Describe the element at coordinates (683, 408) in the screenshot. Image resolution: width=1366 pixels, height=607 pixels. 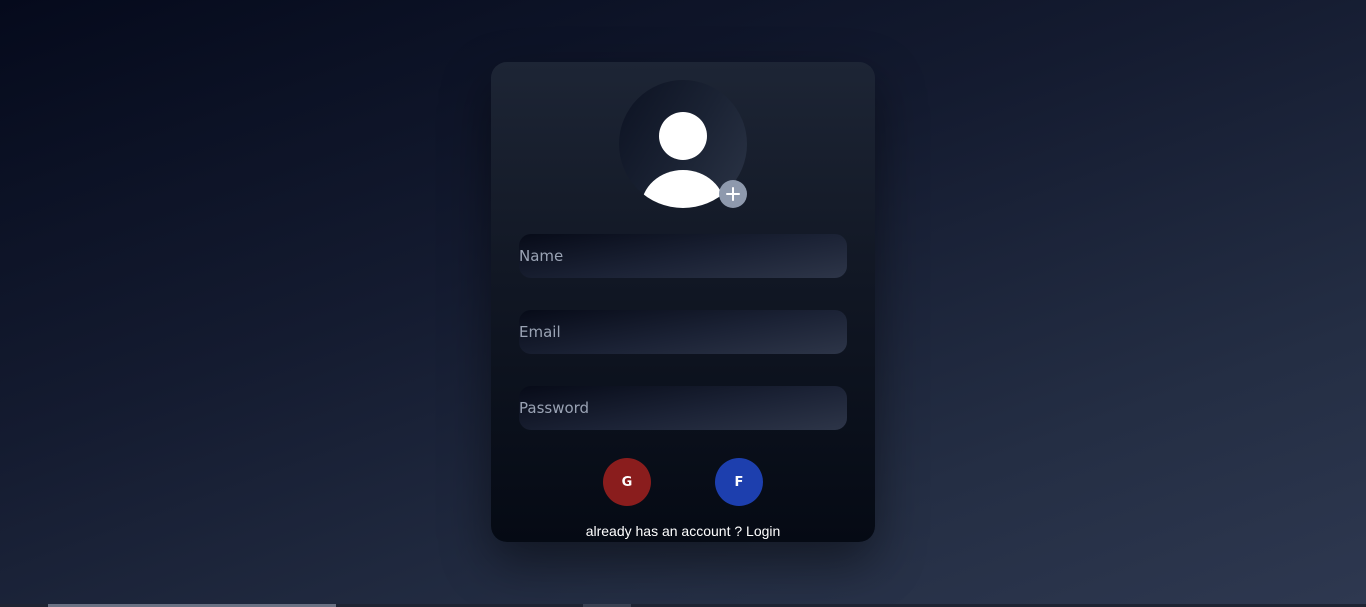
I see `password-input` at that location.